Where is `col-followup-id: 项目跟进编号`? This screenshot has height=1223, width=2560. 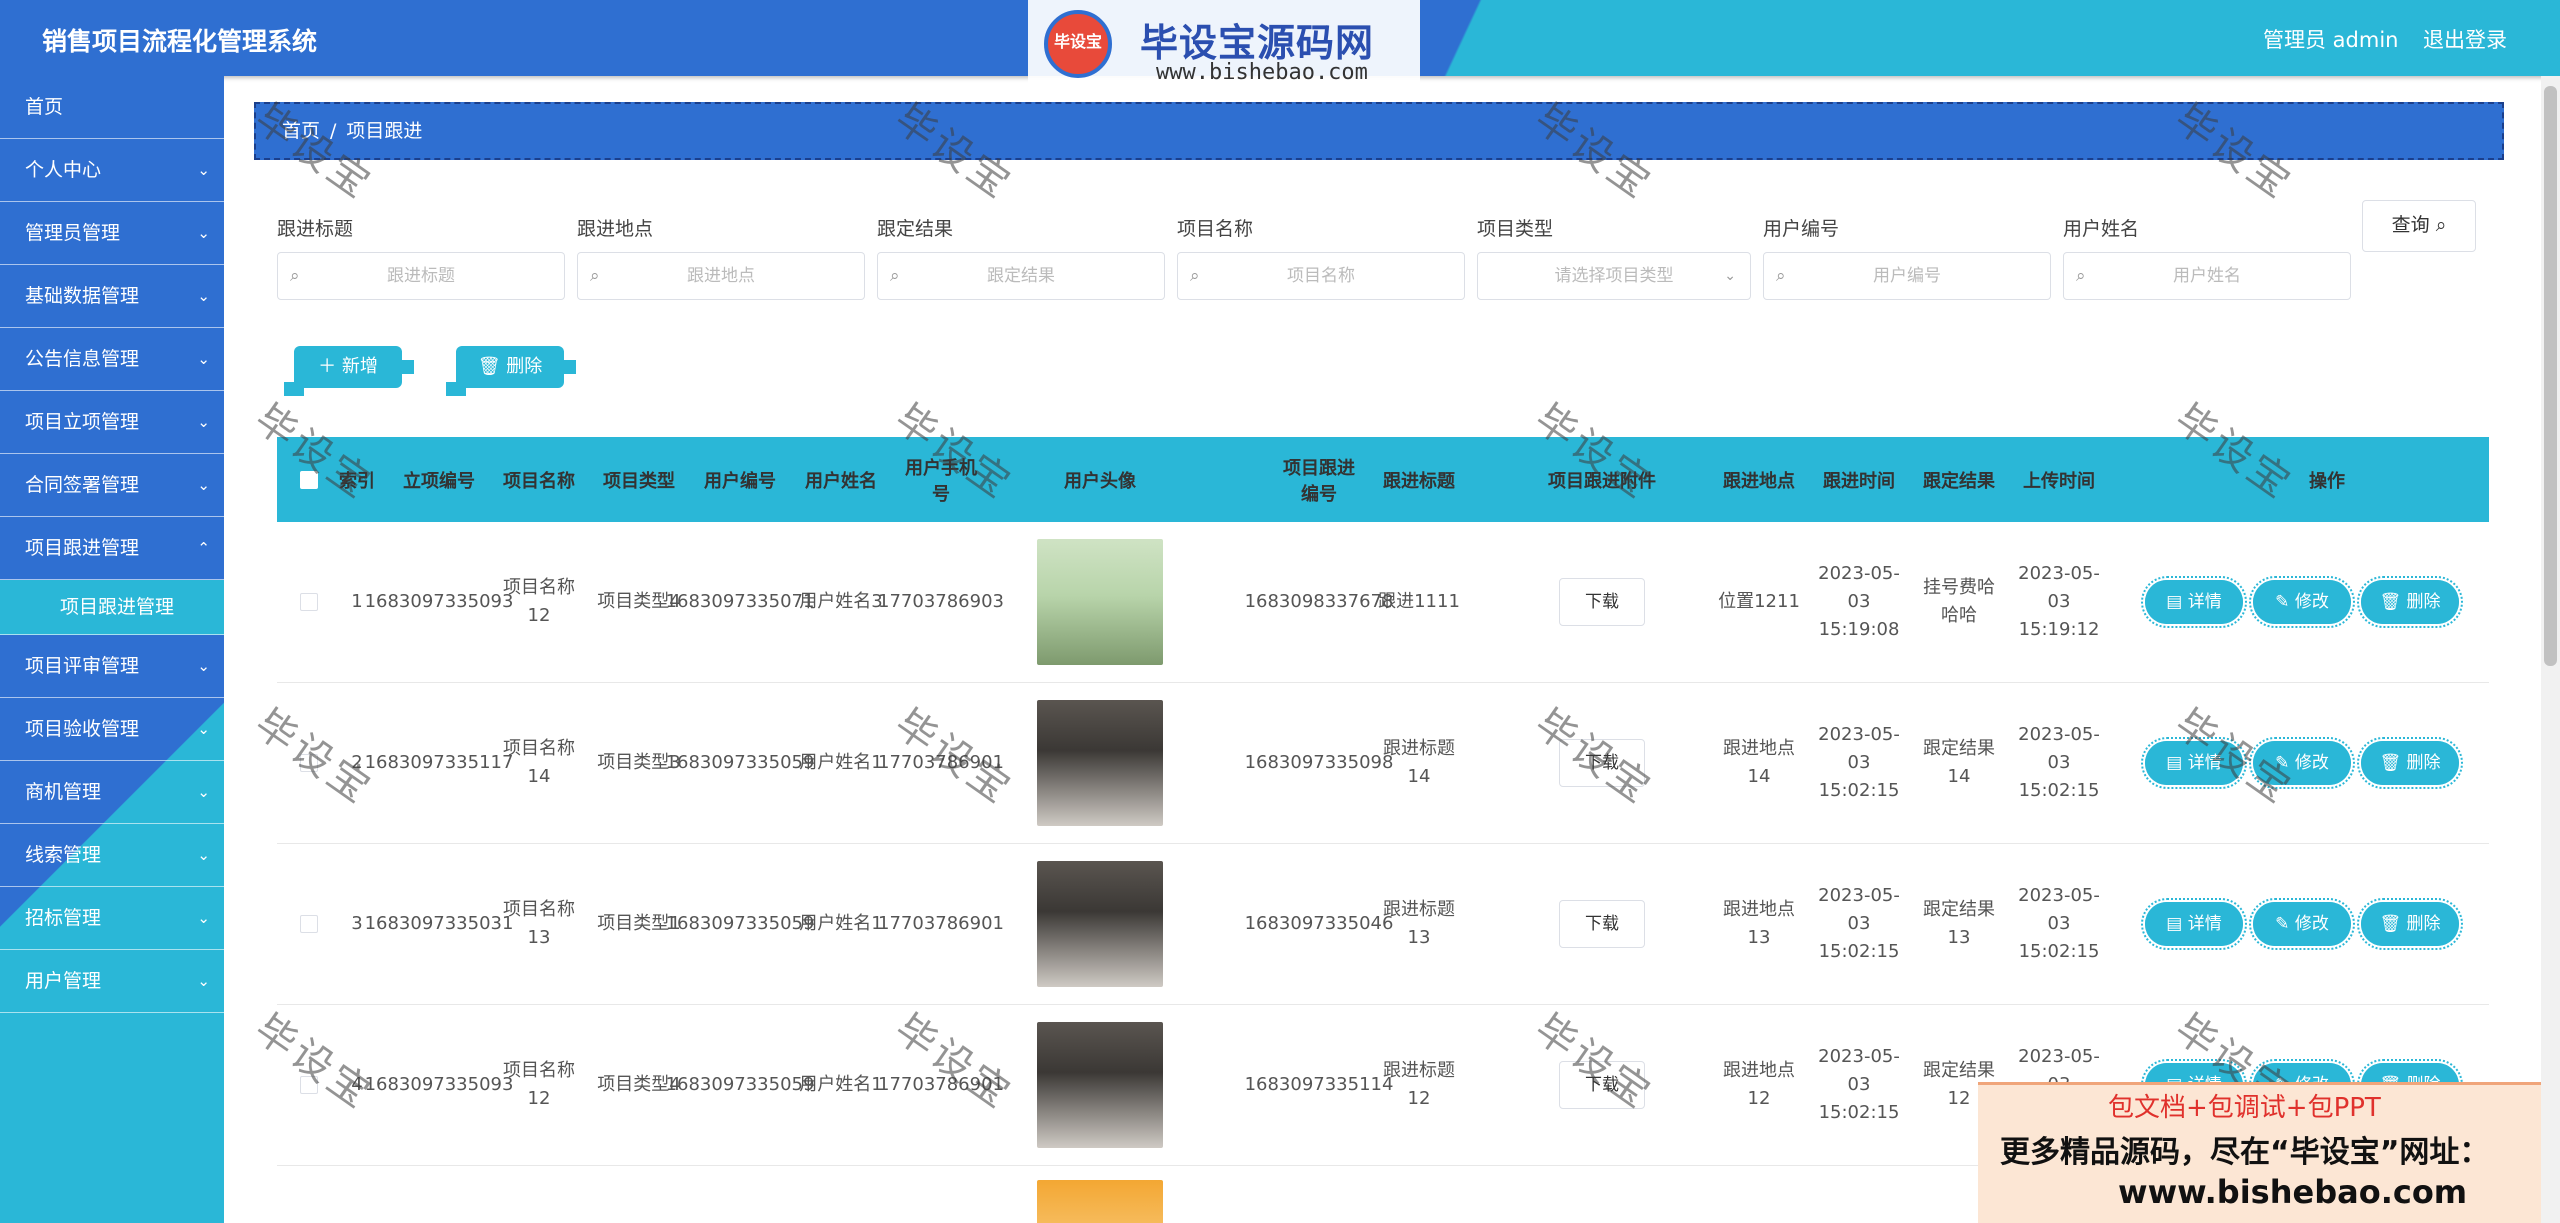 col-followup-id: 项目跟进编号 is located at coordinates (1319, 481).